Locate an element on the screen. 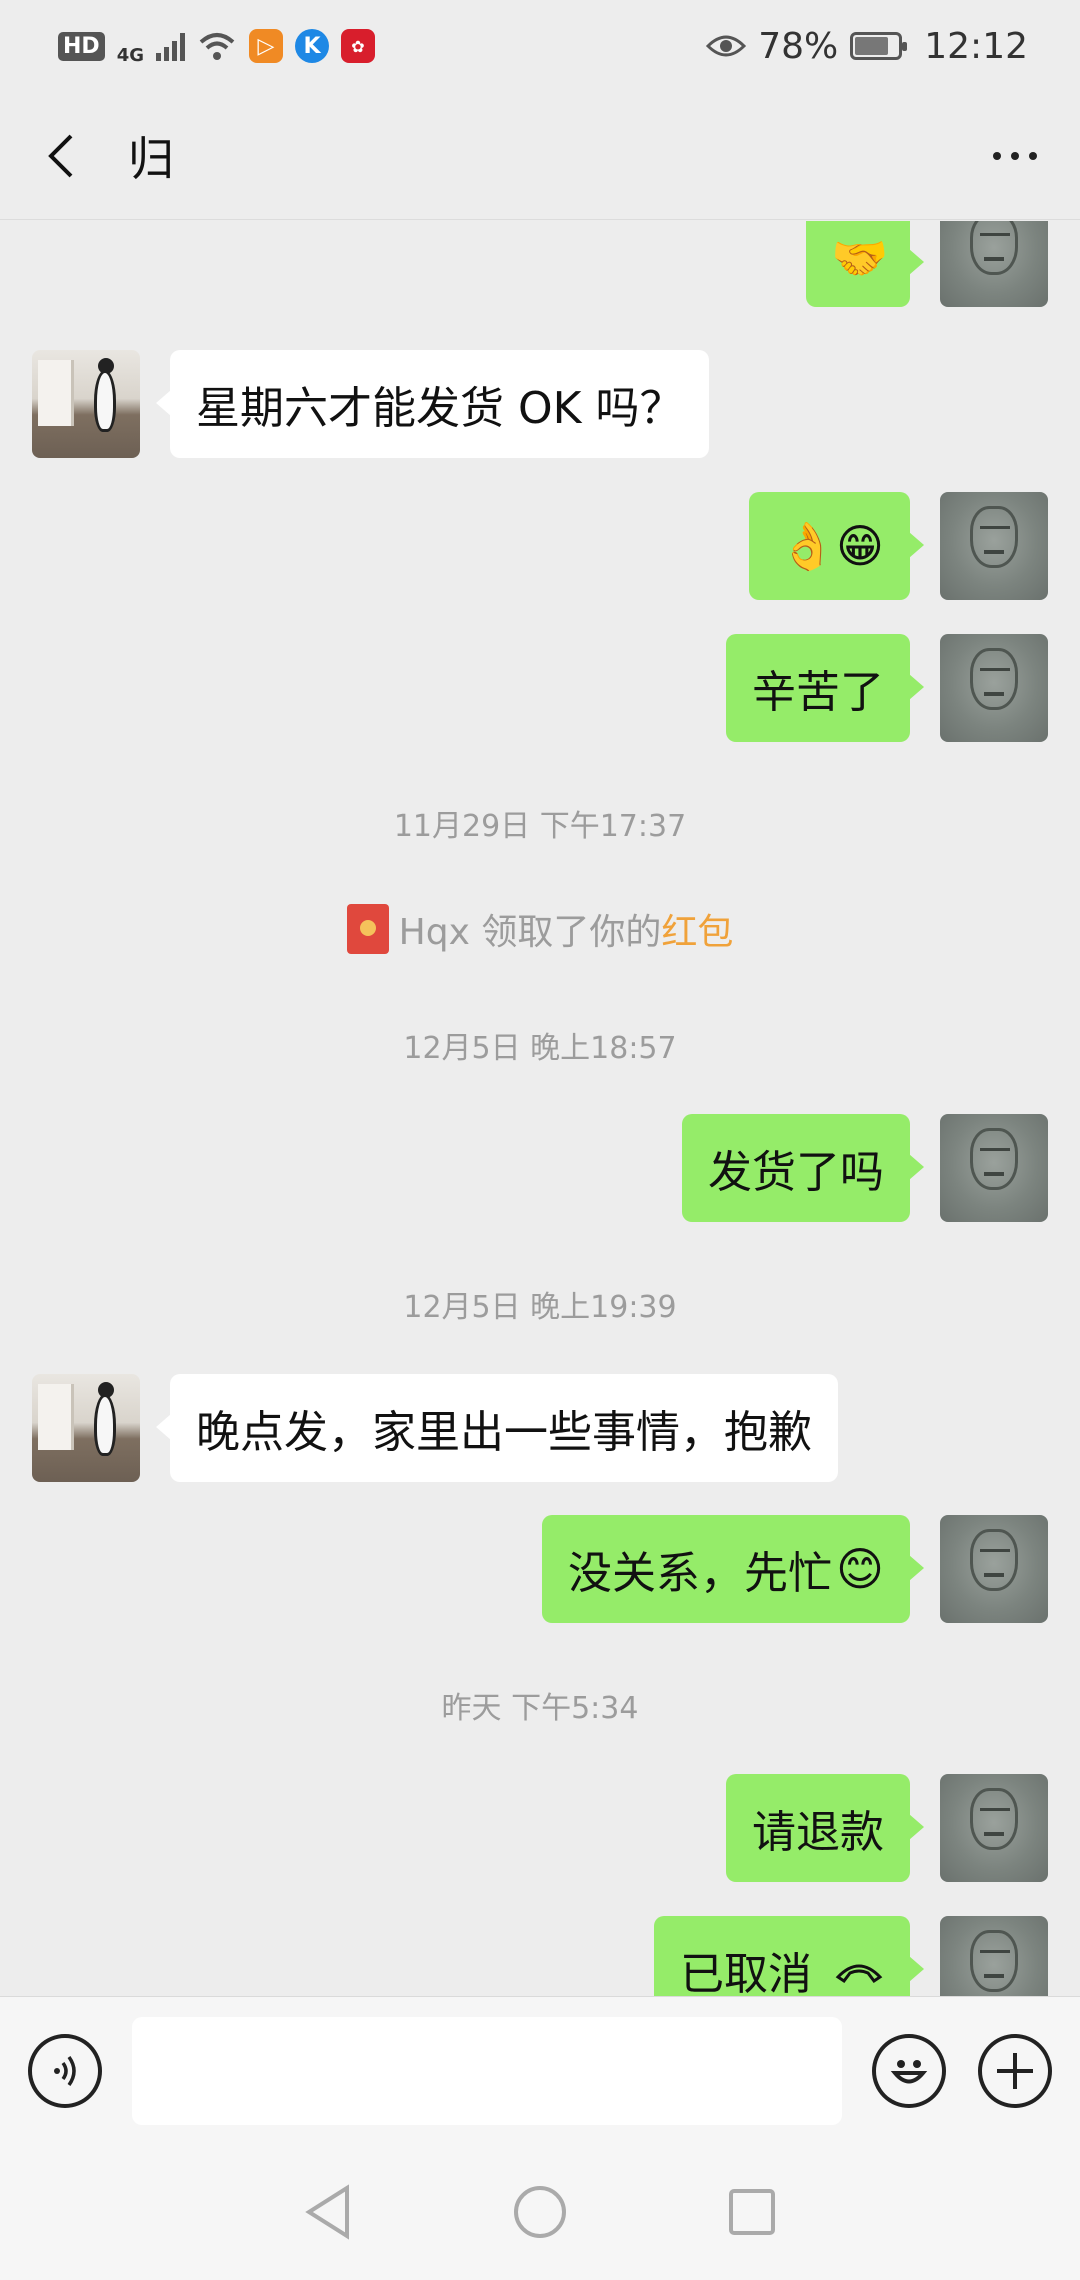  back-button is located at coordinates (60, 156).